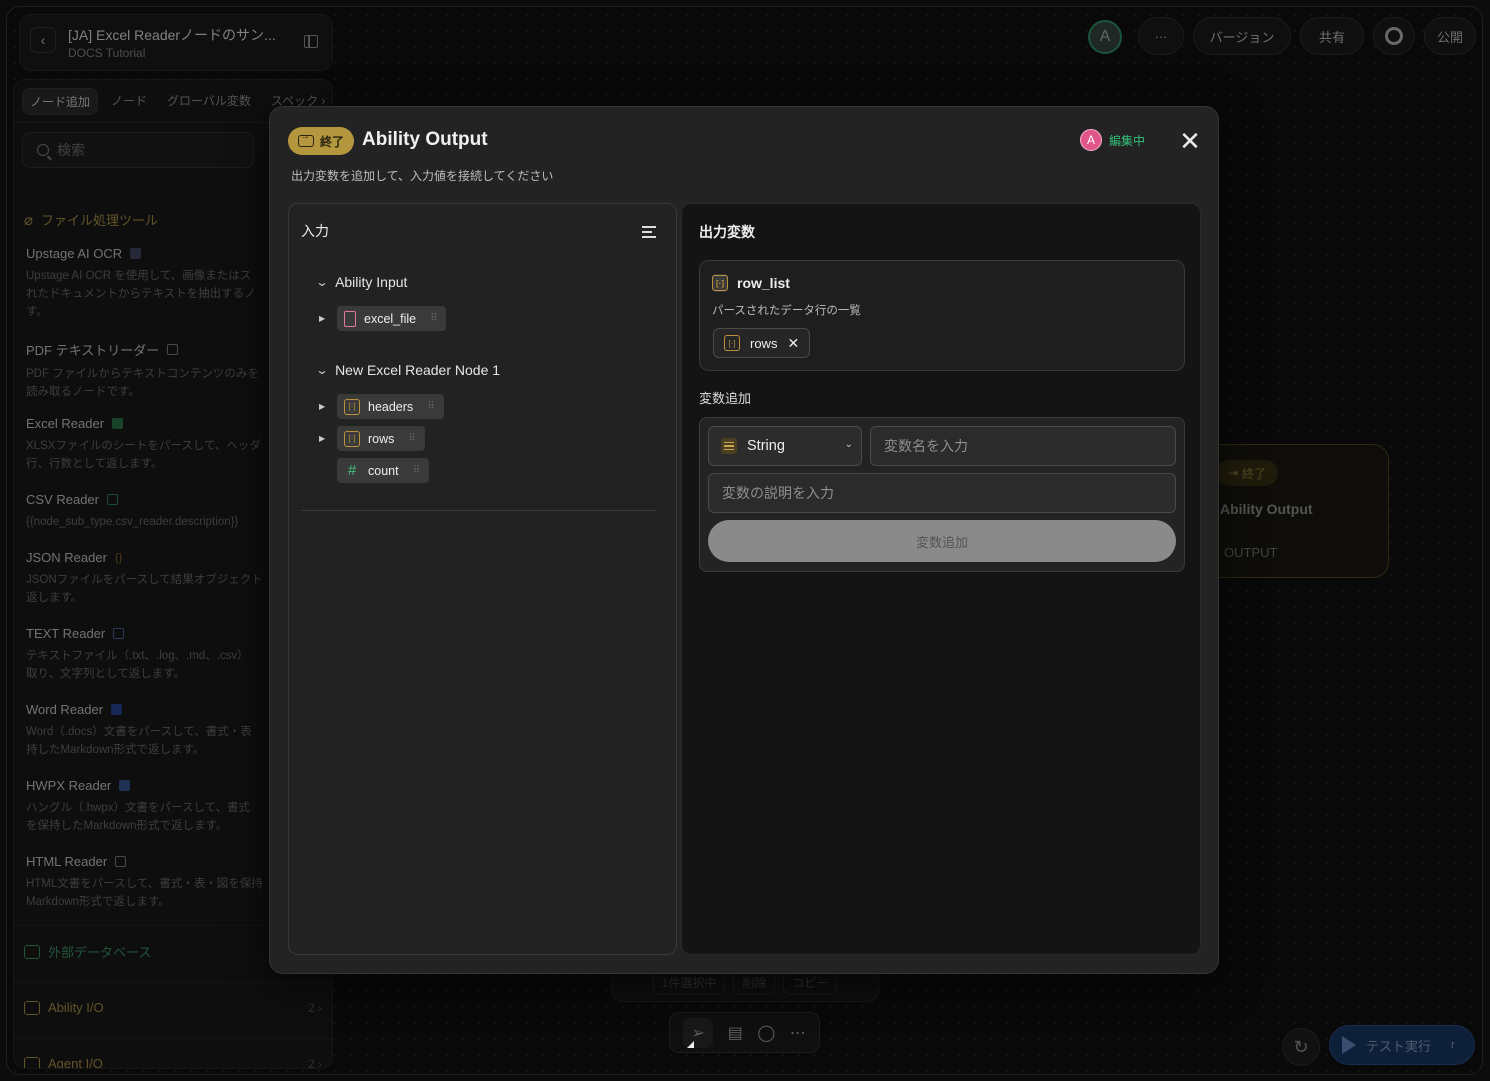 The height and width of the screenshot is (1081, 1490). I want to click on modal-description: 出力変数を追加して、入力値を接続してください, so click(422, 176).